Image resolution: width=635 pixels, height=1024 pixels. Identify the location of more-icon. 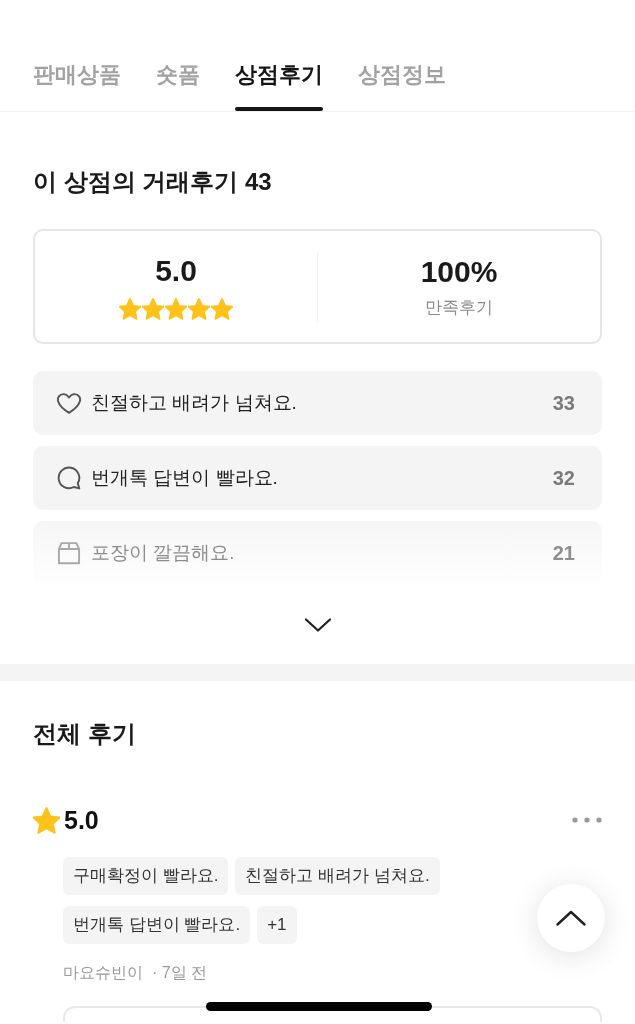
(587, 820).